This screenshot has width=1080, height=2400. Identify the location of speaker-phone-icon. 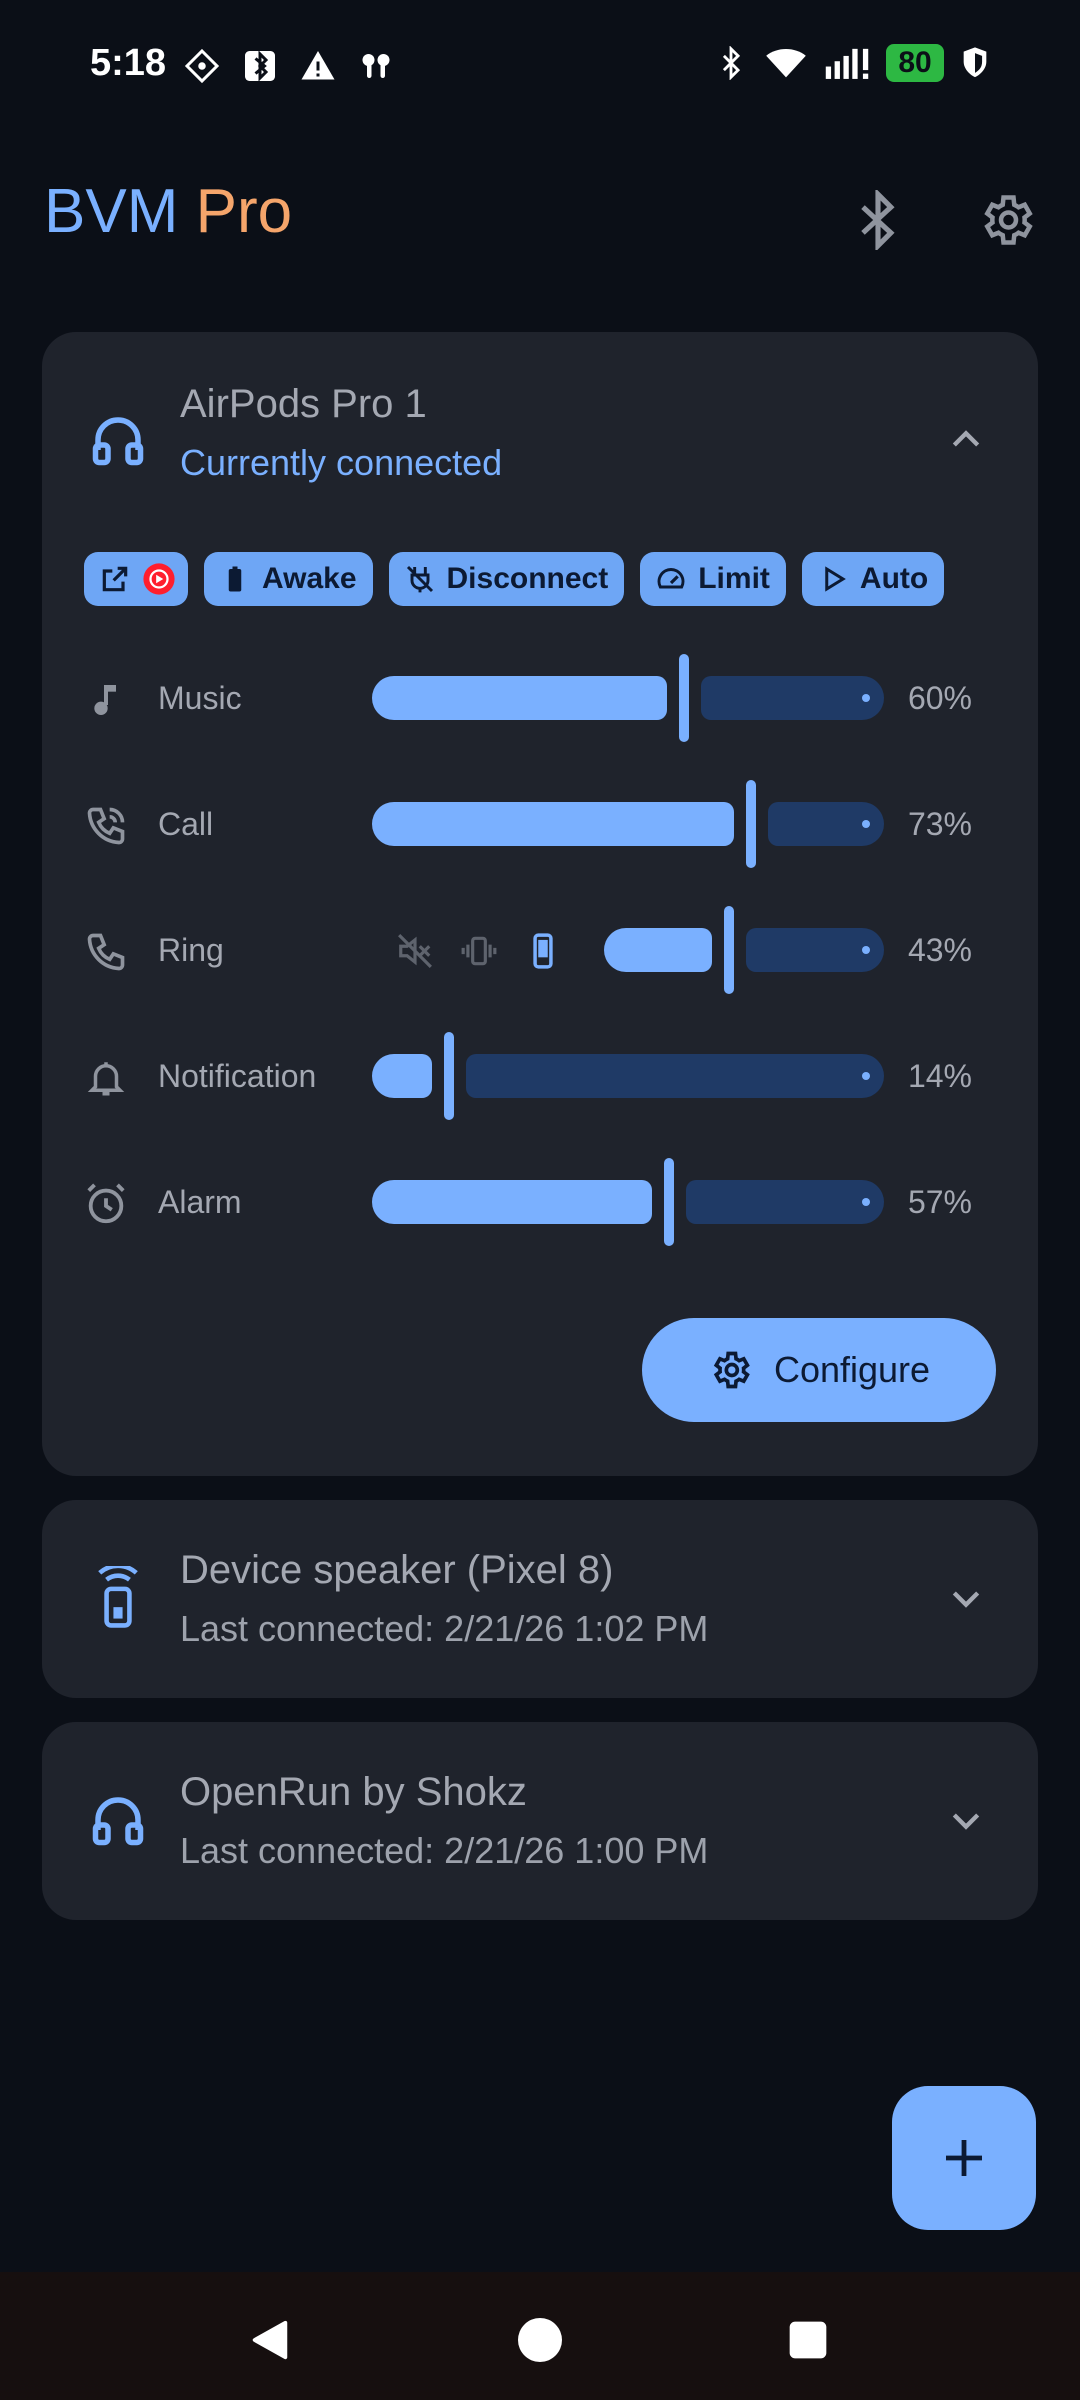
(118, 1598).